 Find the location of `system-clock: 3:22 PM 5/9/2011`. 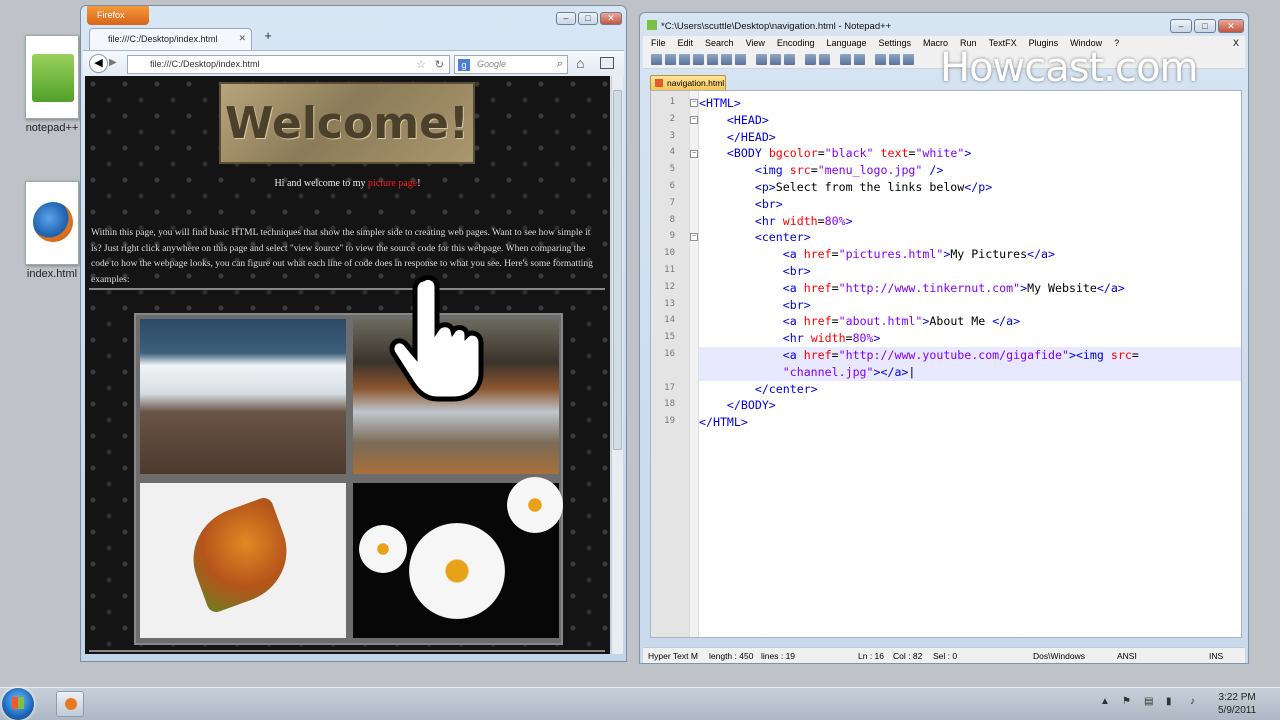

system-clock: 3:22 PM 5/9/2011 is located at coordinates (1237, 704).